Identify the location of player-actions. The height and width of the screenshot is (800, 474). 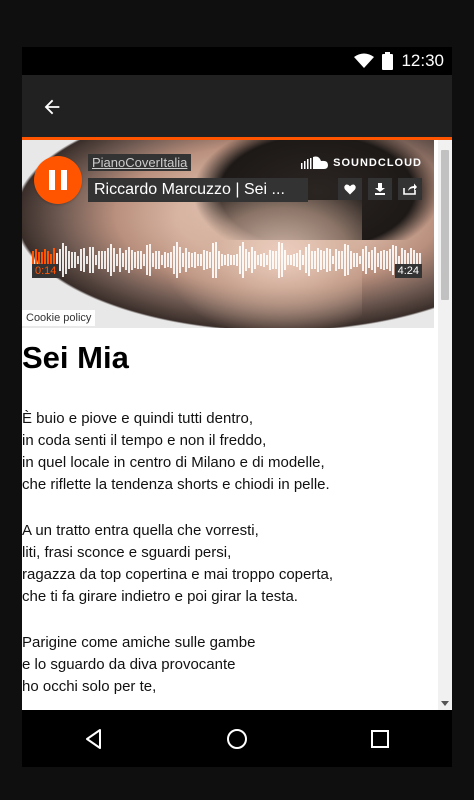
(380, 189).